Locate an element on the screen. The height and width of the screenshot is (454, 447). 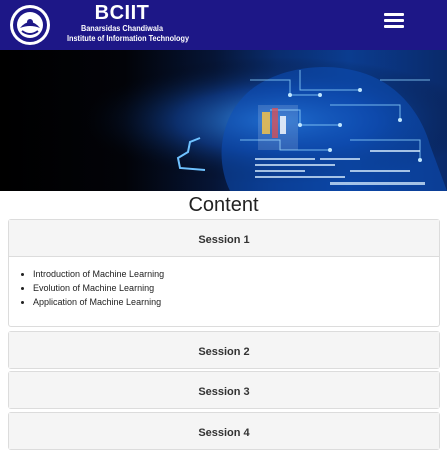
list-item: Introduction of Machine Learning is located at coordinates (229, 274).